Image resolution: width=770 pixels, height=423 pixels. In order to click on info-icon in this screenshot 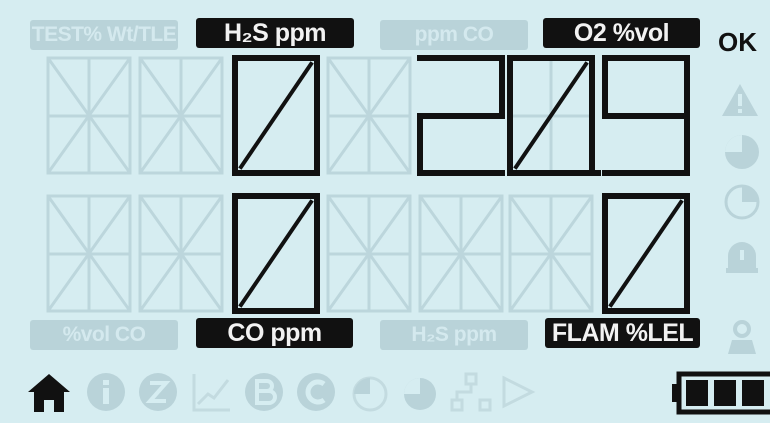, I will do `click(106, 392)`.